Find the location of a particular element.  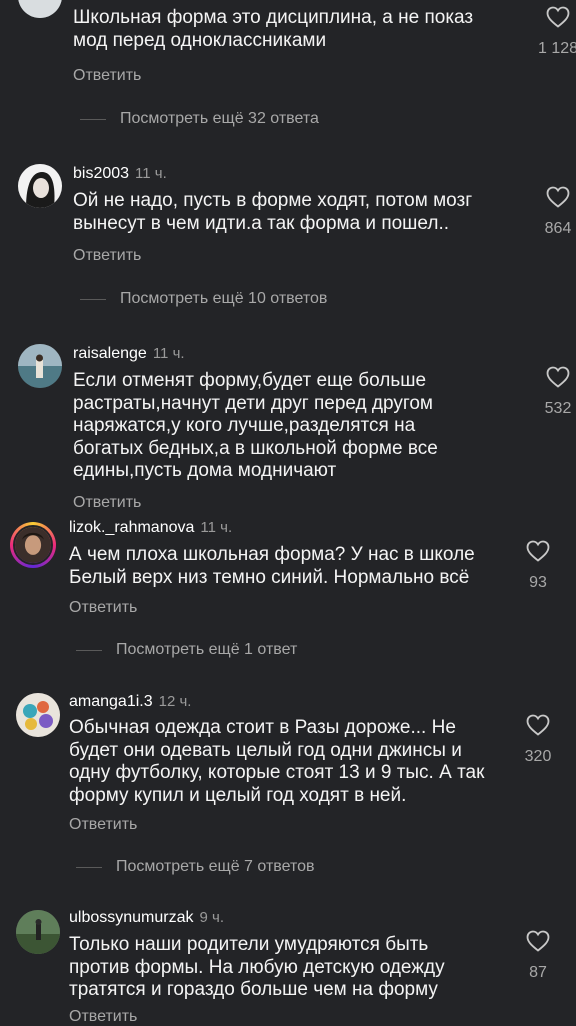

username: ulbossynumurzak is located at coordinates (131, 917).